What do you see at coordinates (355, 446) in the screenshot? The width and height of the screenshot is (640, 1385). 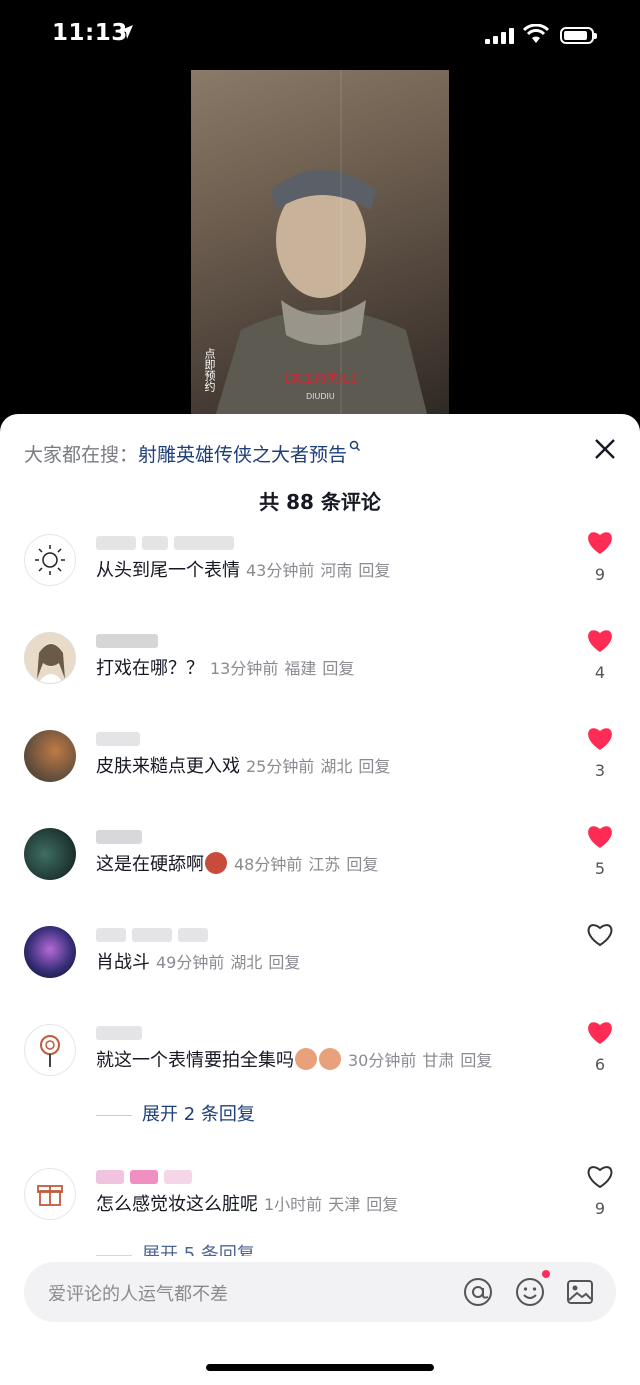 I see `search-icon` at bounding box center [355, 446].